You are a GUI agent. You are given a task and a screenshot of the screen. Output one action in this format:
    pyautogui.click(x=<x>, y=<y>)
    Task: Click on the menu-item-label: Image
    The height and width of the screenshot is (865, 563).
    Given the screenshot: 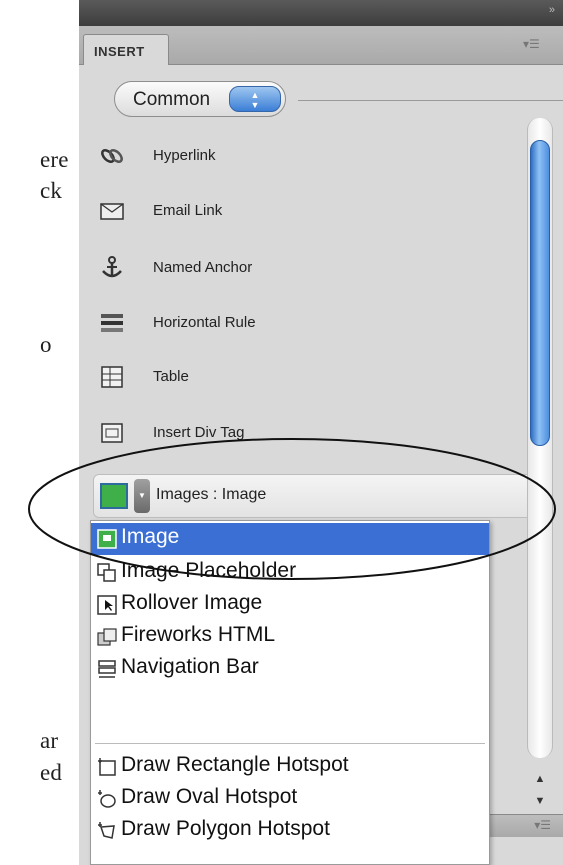 What is the action you would take?
    pyautogui.click(x=150, y=536)
    